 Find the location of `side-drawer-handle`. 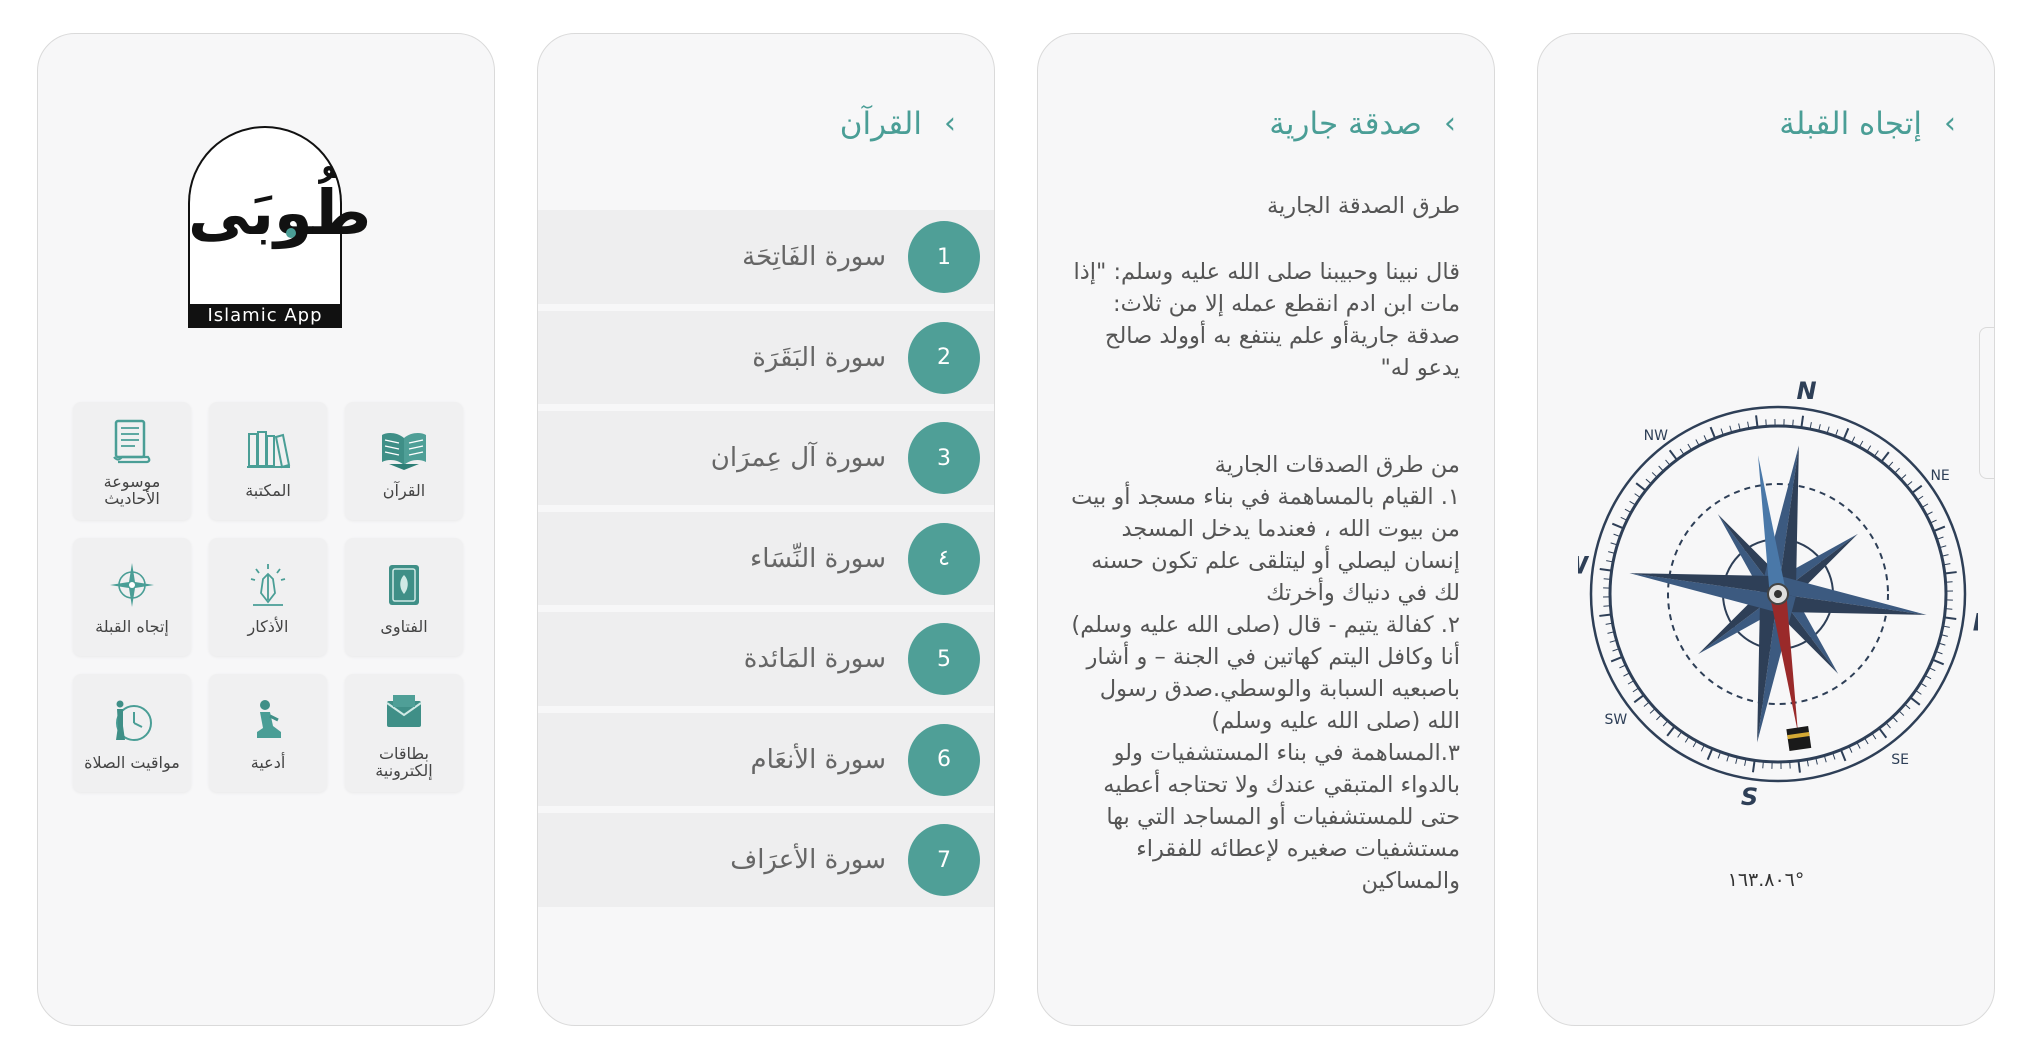

side-drawer-handle is located at coordinates (1986, 403).